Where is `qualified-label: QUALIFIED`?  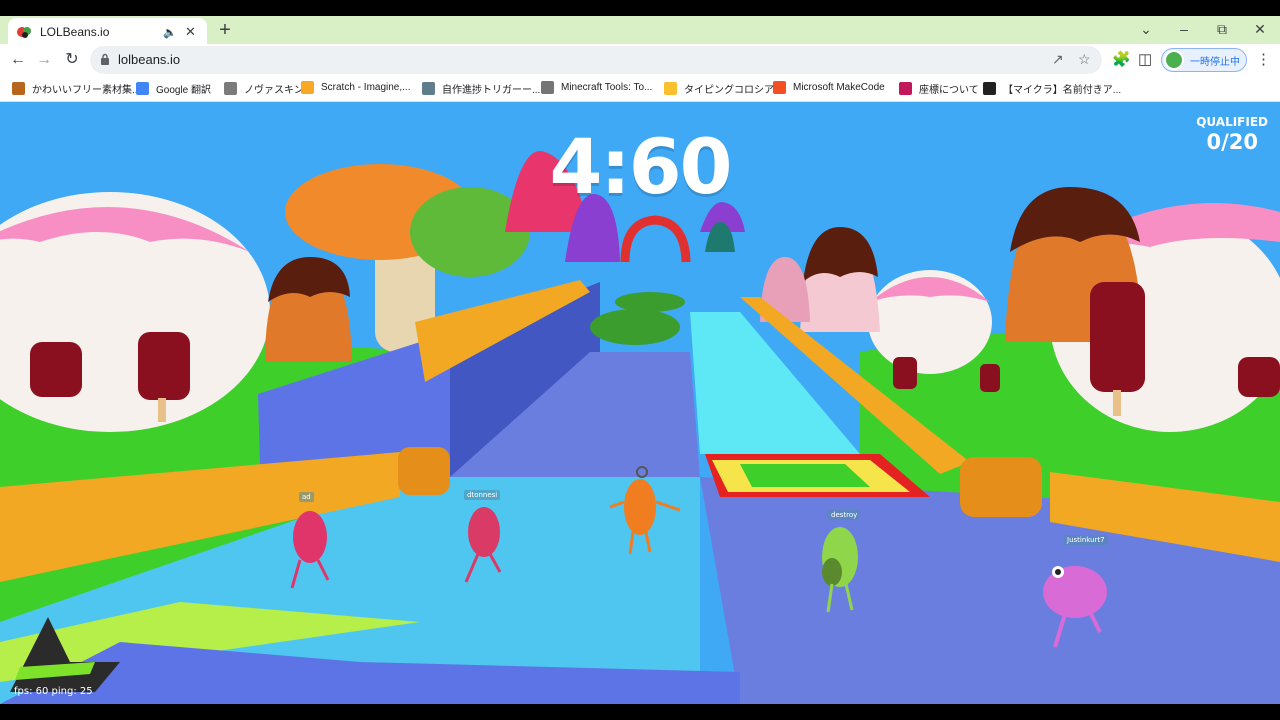
qualified-label: QUALIFIED is located at coordinates (1232, 122).